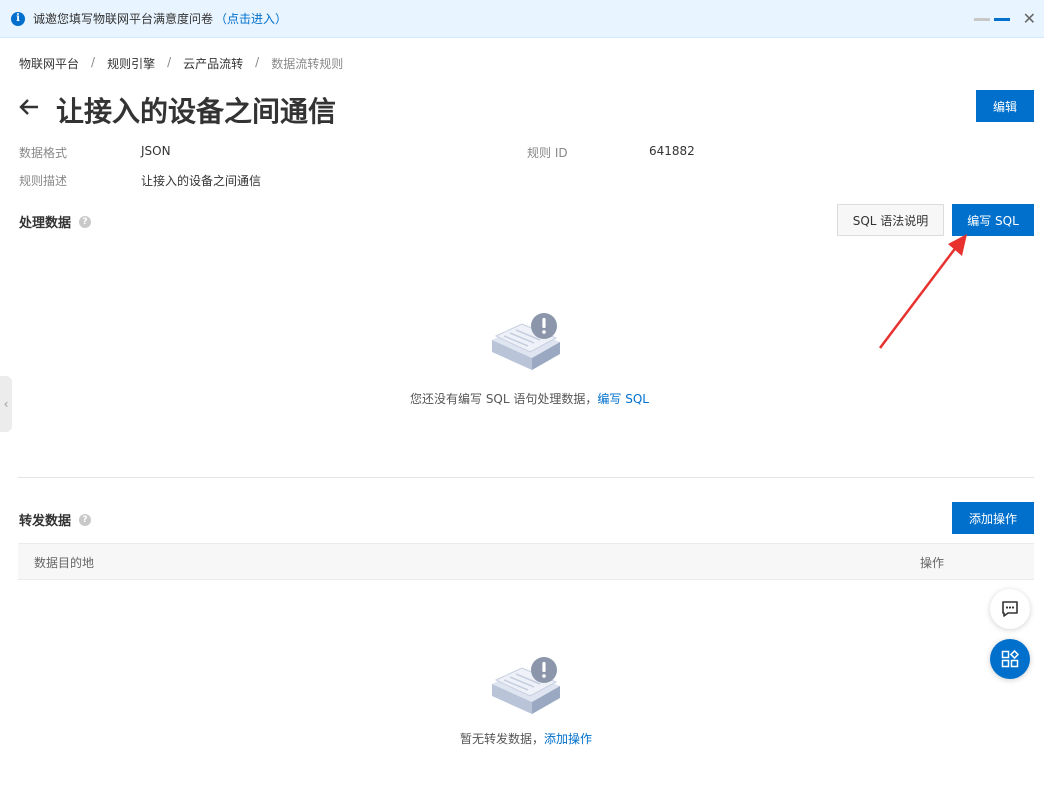  Describe the element at coordinates (251, 19) in the screenshot. I see `notice-survey-link: （点击进入）` at that location.